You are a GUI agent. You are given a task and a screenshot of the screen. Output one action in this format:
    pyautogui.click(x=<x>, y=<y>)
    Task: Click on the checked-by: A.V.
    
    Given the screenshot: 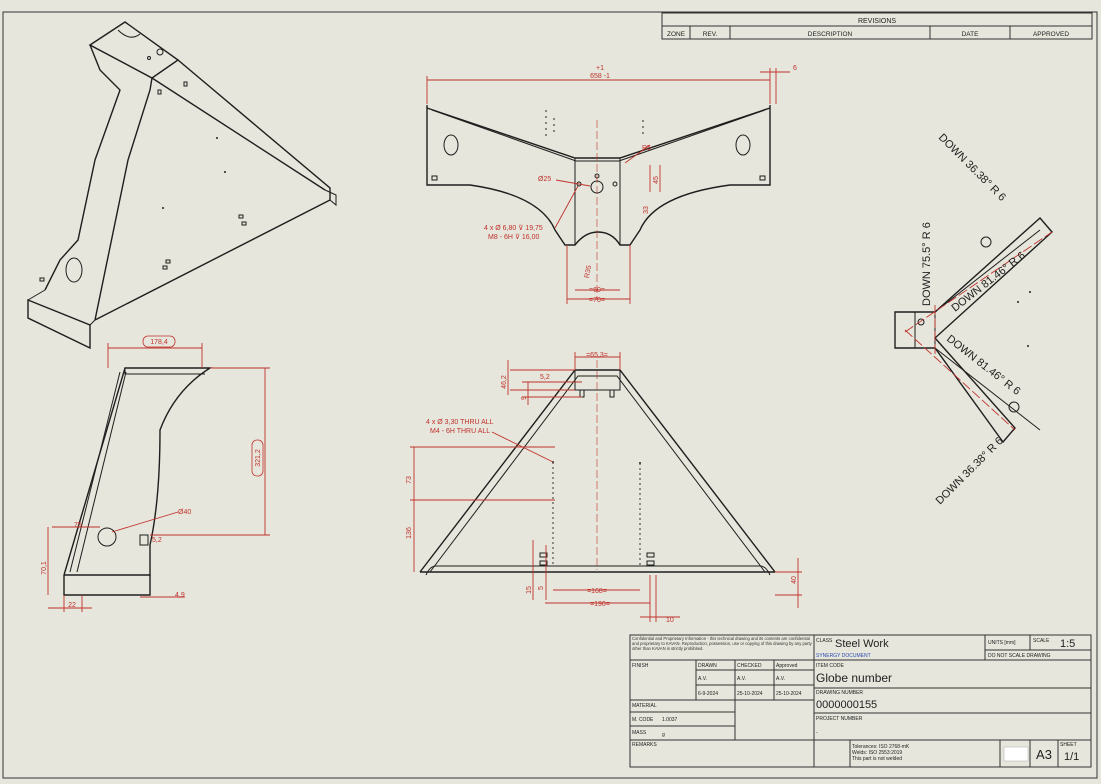 What is the action you would take?
    pyautogui.click(x=741, y=679)
    